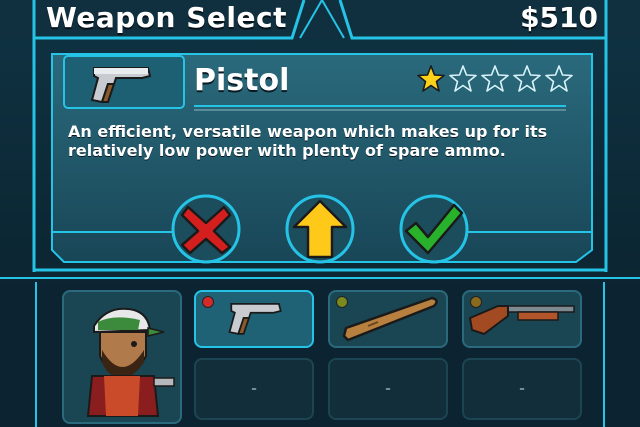  What do you see at coordinates (434, 229) in the screenshot?
I see `confirm-button` at bounding box center [434, 229].